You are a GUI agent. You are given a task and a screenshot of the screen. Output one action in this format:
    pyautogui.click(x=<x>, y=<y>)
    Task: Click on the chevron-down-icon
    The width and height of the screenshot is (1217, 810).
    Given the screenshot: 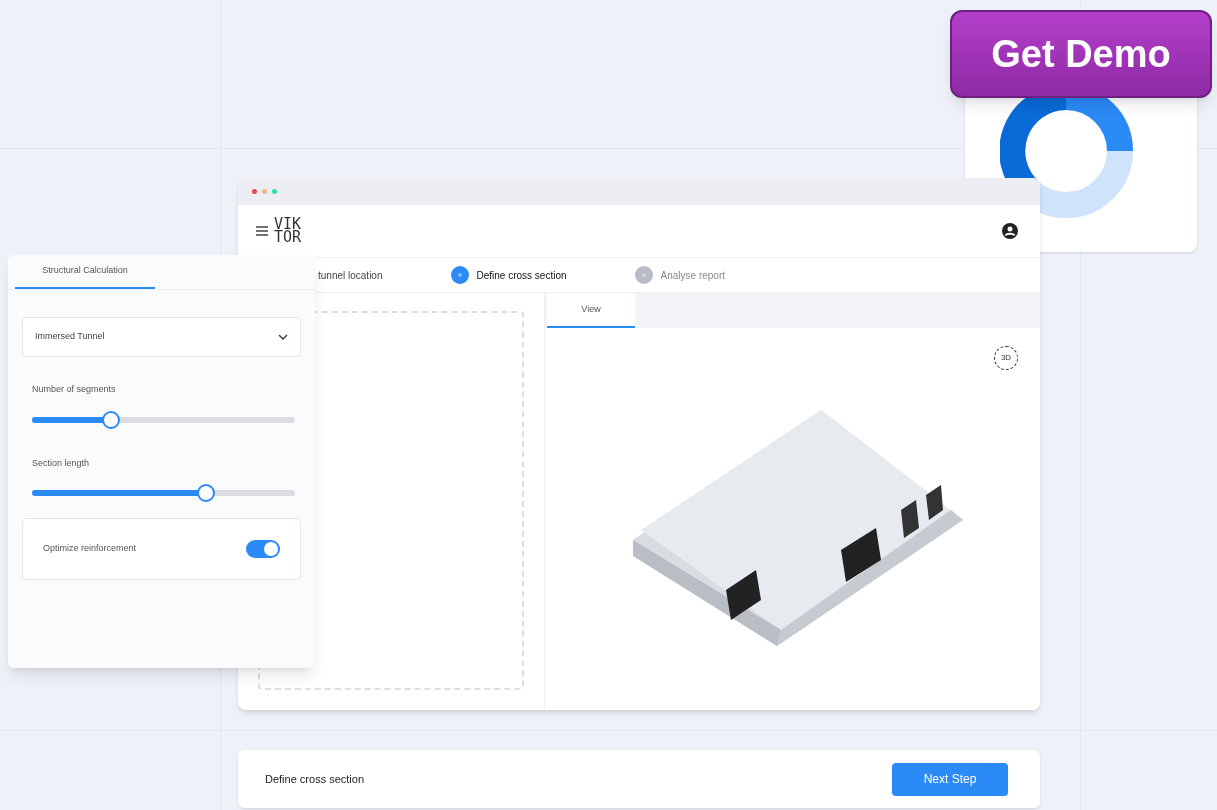 What is the action you would take?
    pyautogui.click(x=283, y=337)
    